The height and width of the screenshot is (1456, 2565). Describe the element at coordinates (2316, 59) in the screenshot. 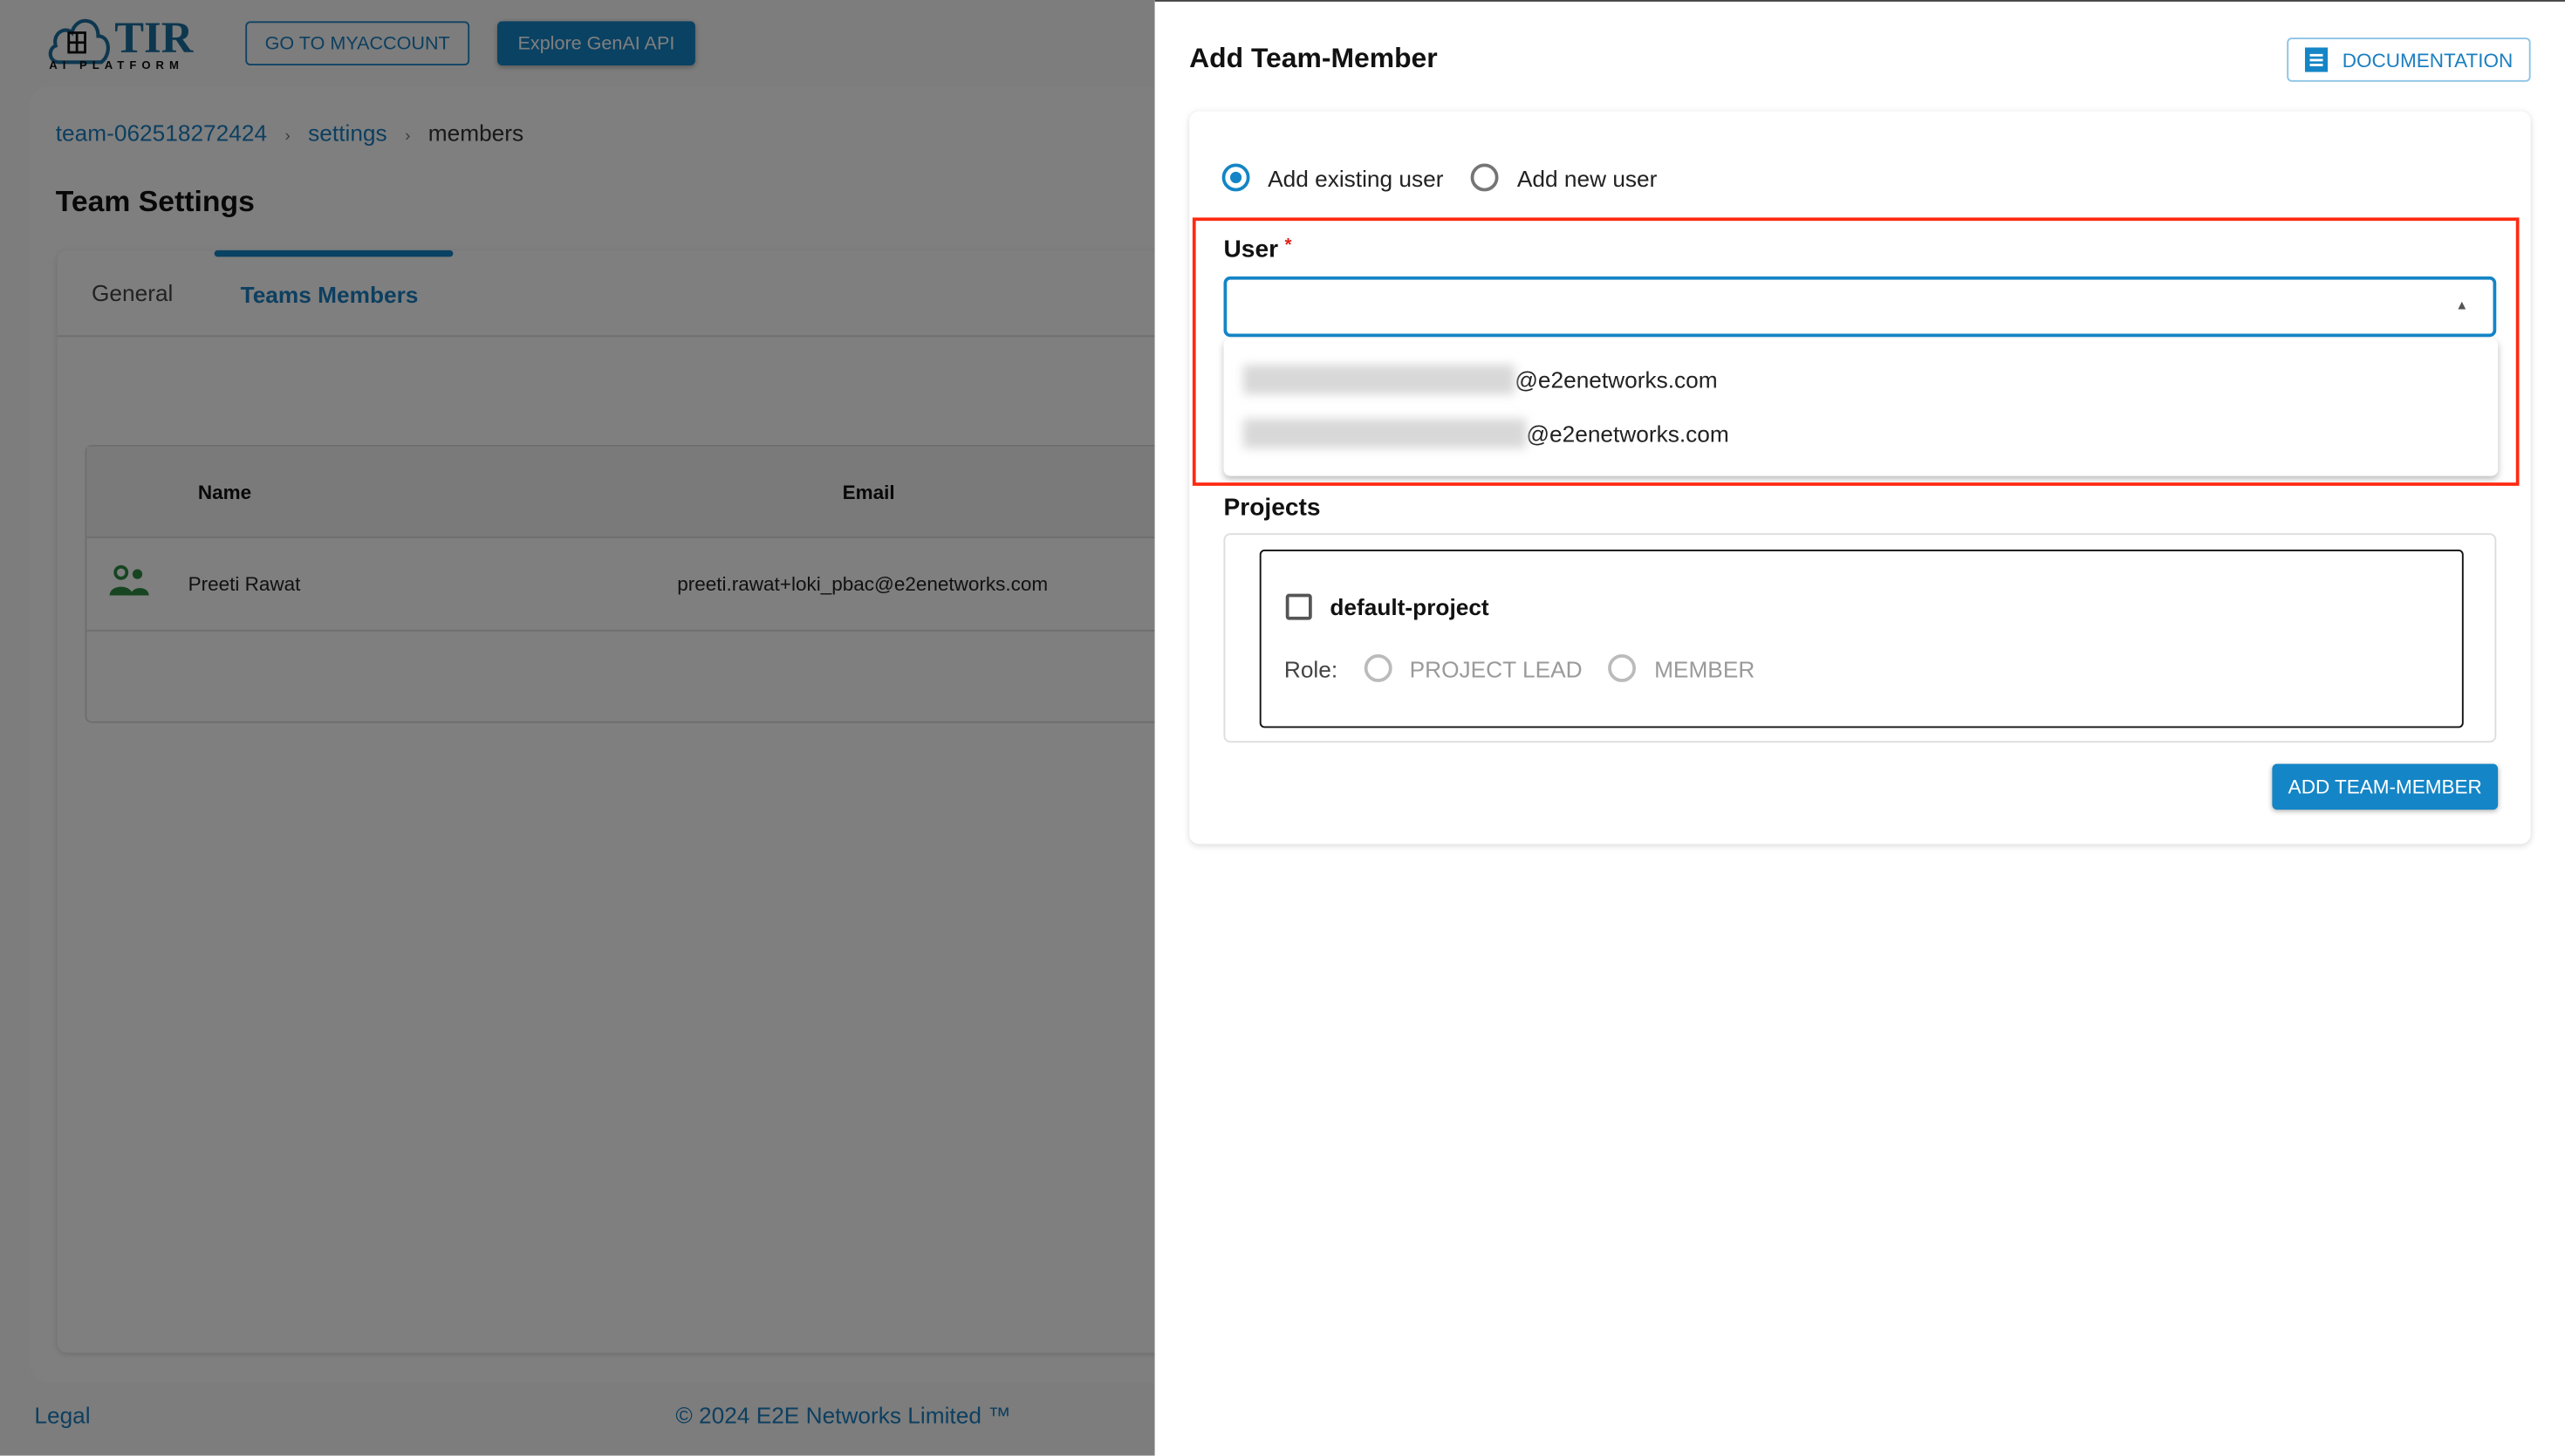

I see `document-icon` at that location.